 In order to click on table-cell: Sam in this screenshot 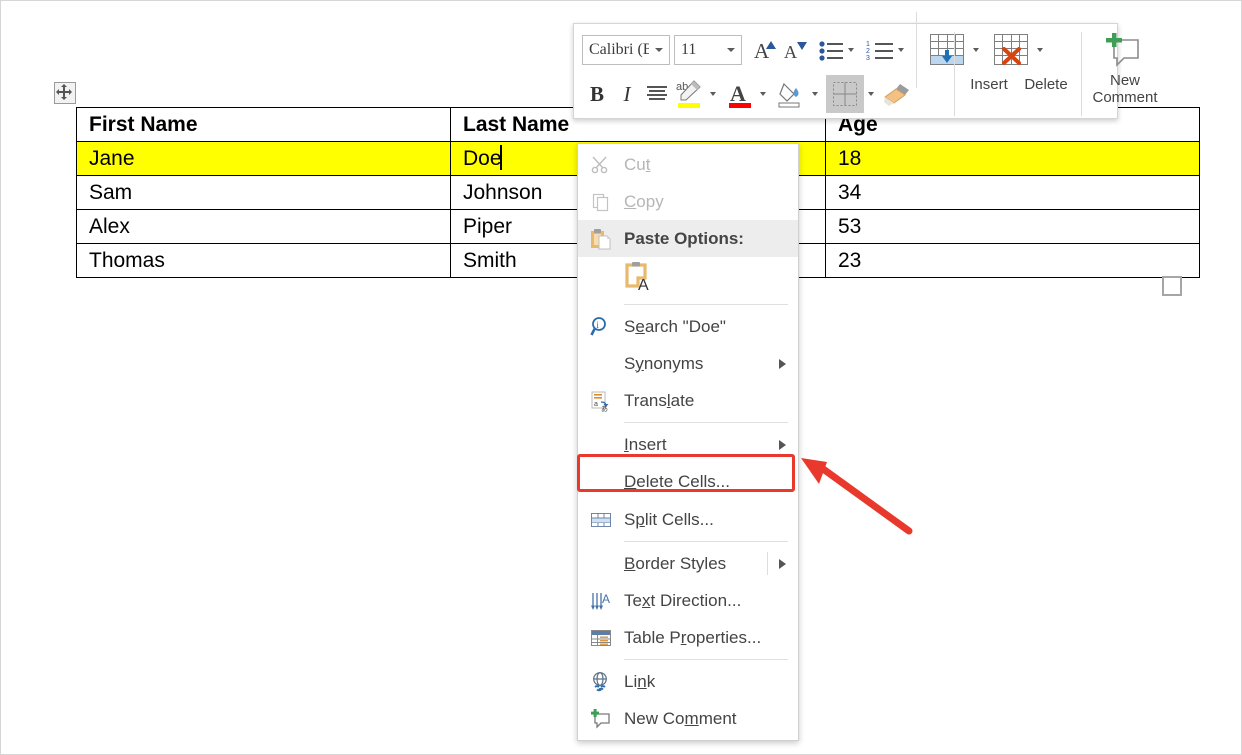, I will do `click(263, 192)`.